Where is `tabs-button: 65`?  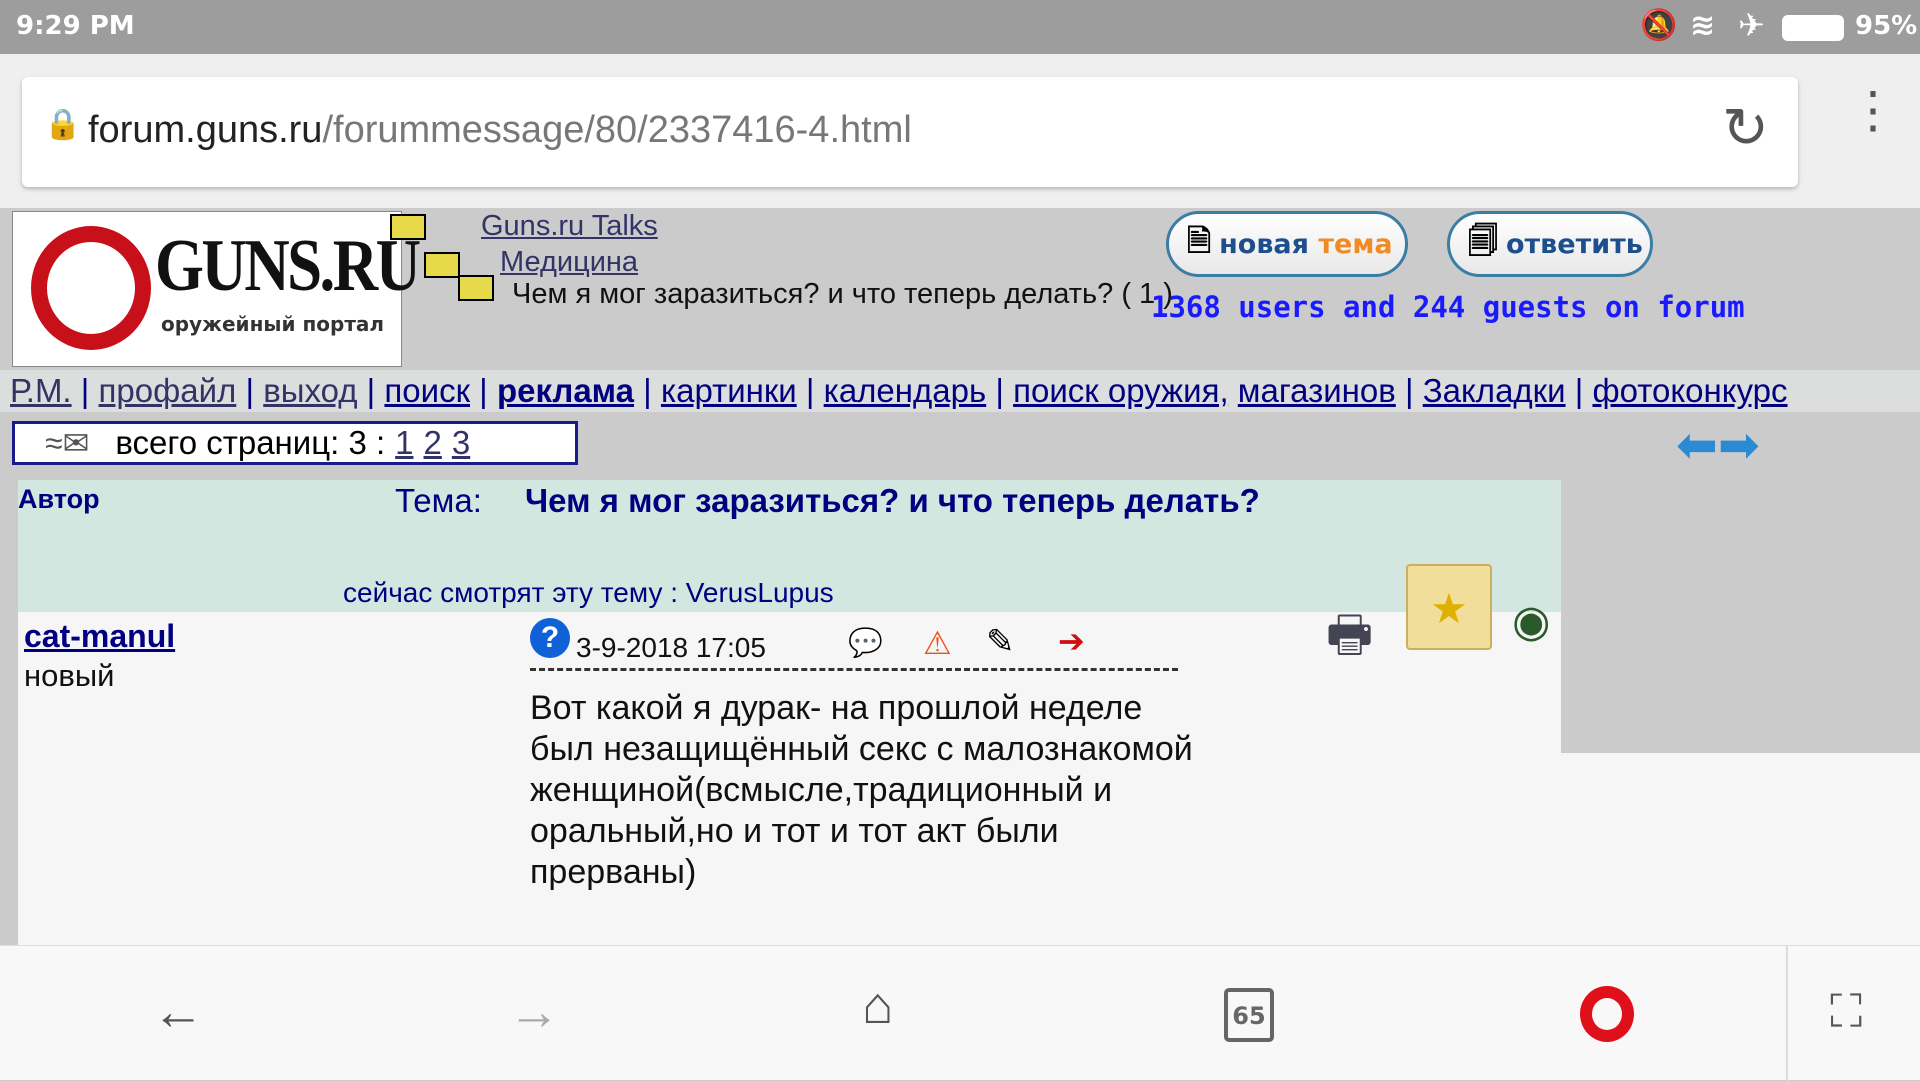
tabs-button: 65 is located at coordinates (1249, 1015).